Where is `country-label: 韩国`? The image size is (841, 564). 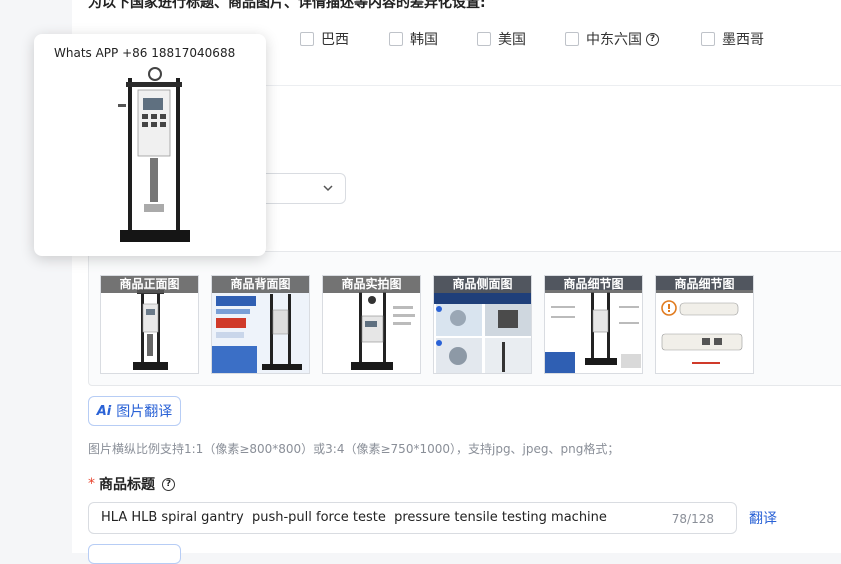 country-label: 韩国 is located at coordinates (424, 40).